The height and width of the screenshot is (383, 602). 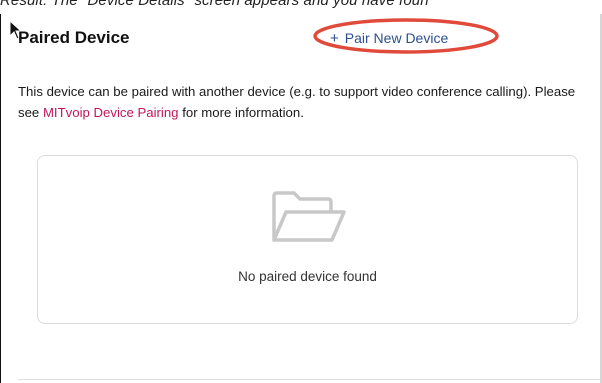 I want to click on empty-state-message: No paired device found, so click(x=307, y=276).